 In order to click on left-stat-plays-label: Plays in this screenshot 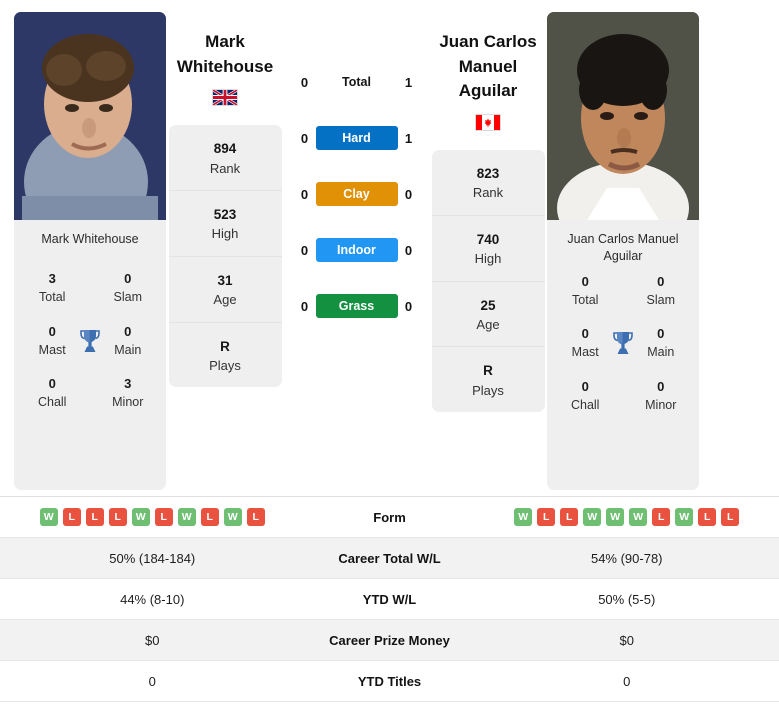, I will do `click(225, 365)`.